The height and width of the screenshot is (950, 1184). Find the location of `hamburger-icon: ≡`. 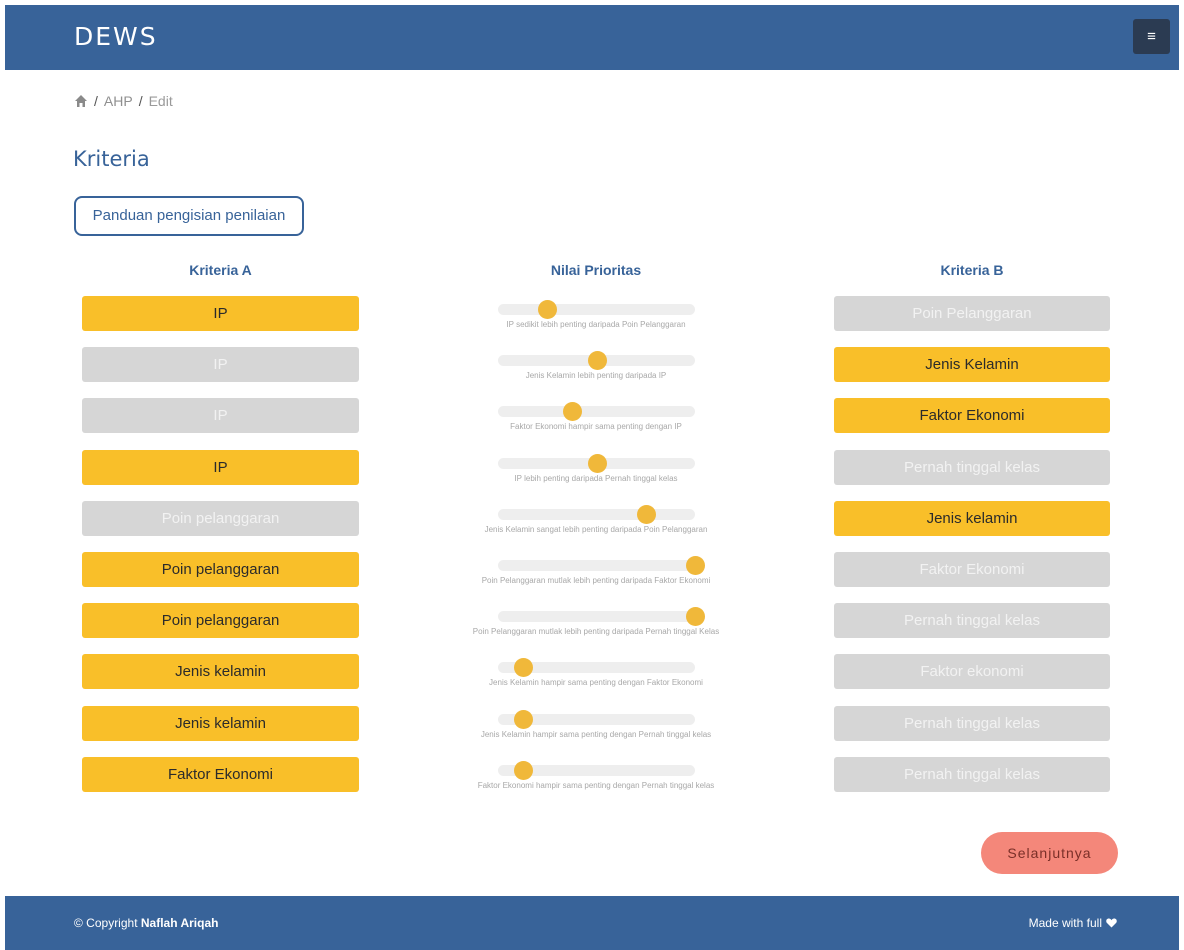

hamburger-icon: ≡ is located at coordinates (1151, 36).